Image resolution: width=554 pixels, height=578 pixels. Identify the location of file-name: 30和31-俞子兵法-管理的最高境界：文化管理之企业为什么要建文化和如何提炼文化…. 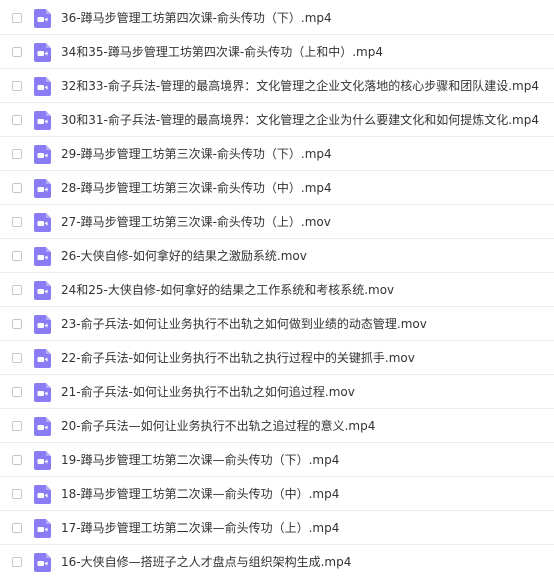
(300, 120).